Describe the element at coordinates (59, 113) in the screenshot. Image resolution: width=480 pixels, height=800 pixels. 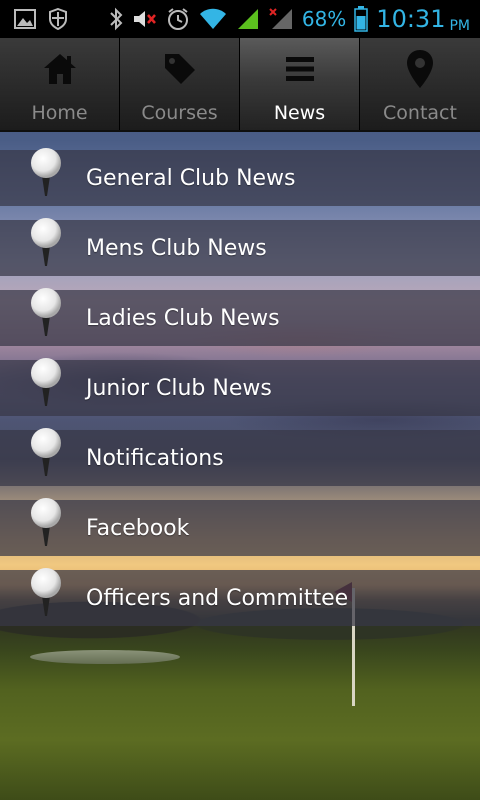
I see `tab-home-label: Home` at that location.